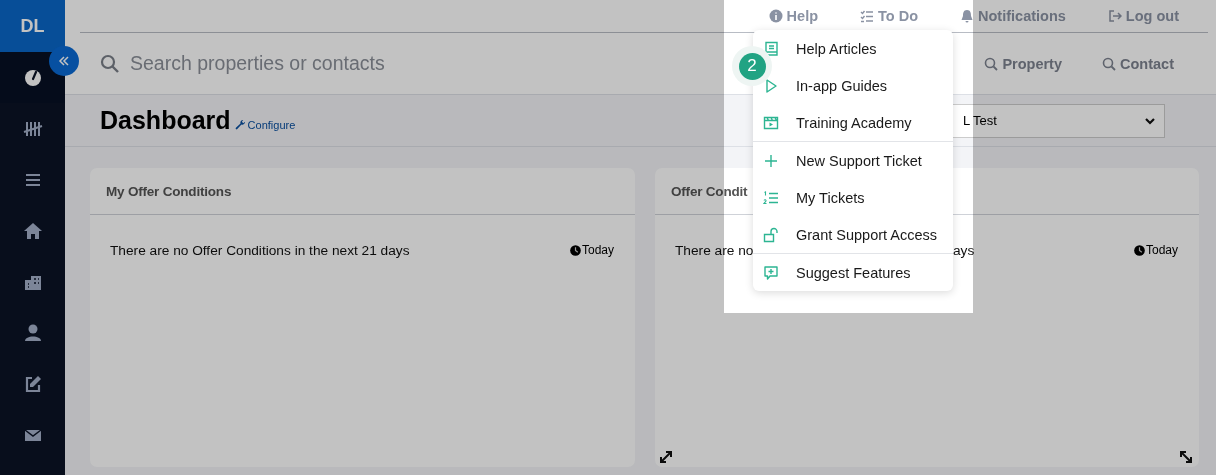  What do you see at coordinates (260, 250) in the screenshot?
I see `empty-message: There are no Offer Conditions in the next 21 days` at bounding box center [260, 250].